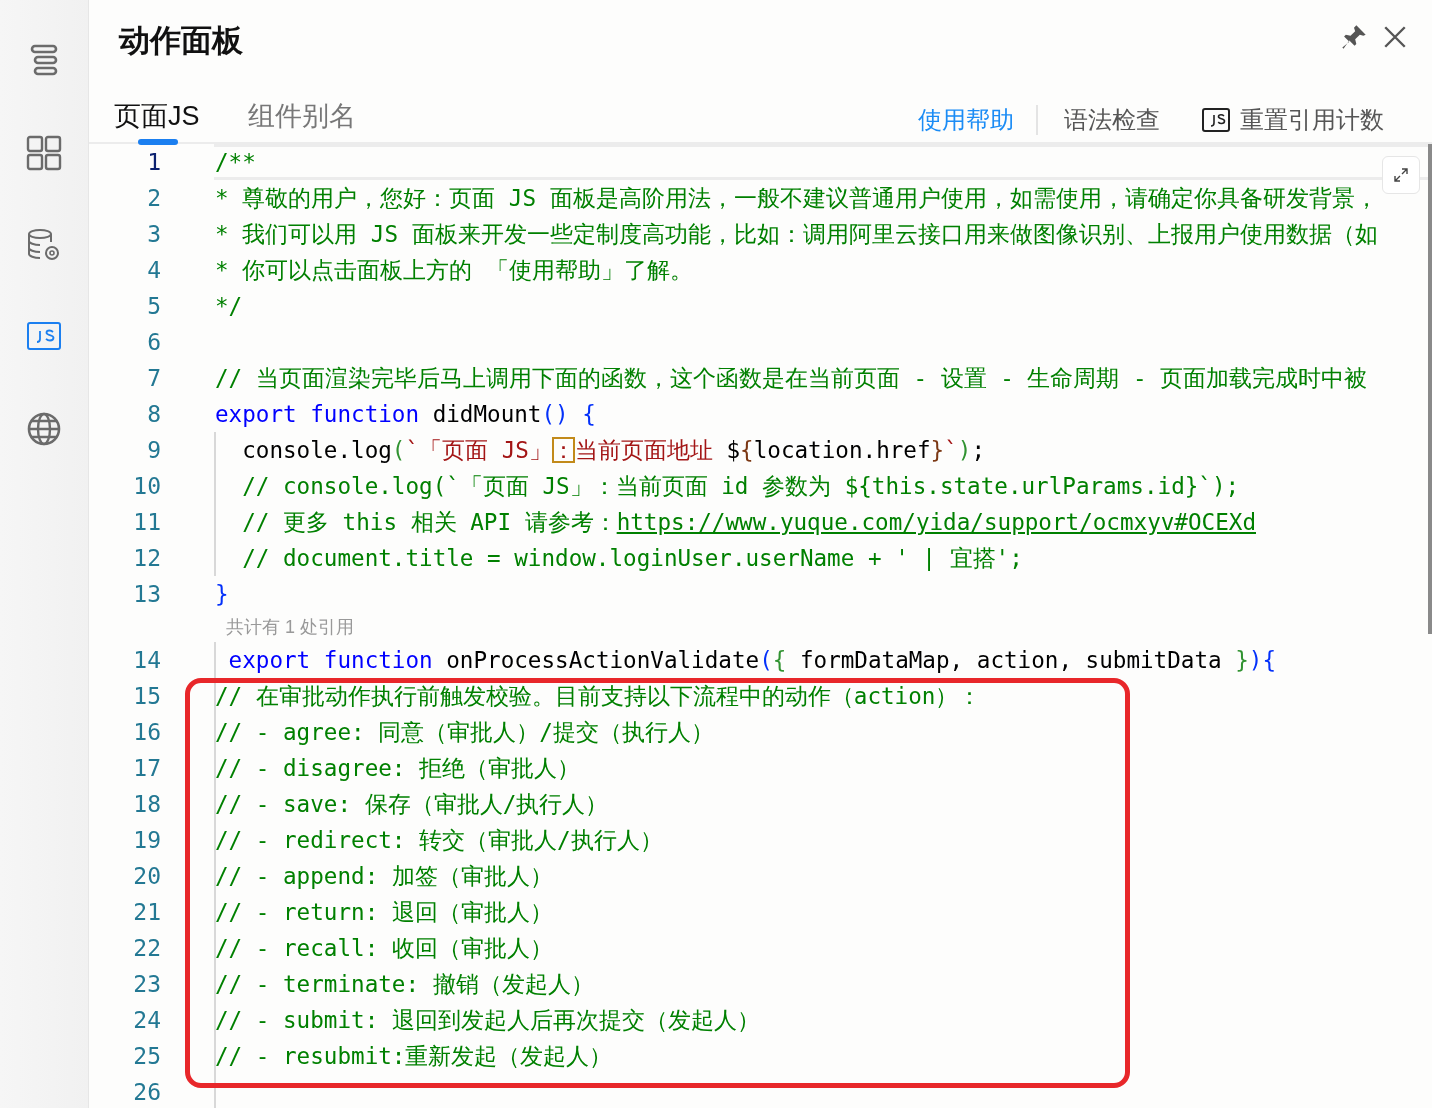 The image size is (1432, 1108). Describe the element at coordinates (146, 696) in the screenshot. I see `line-number: 15` at that location.